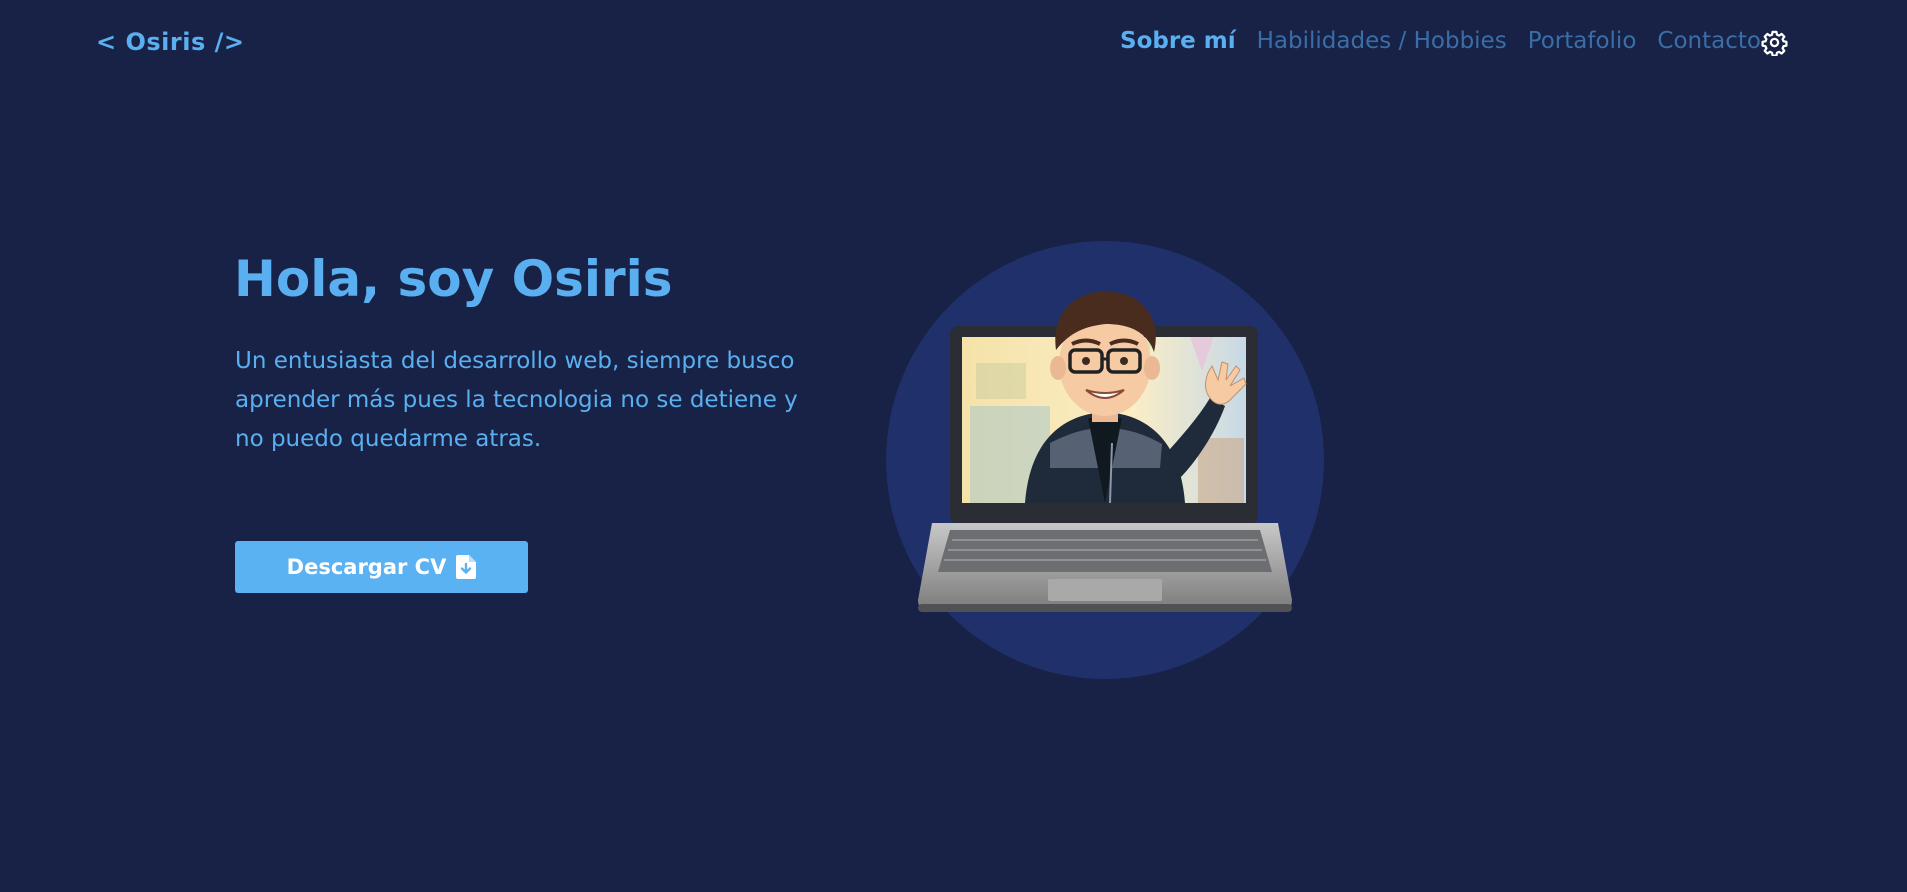  What do you see at coordinates (1178, 41) in the screenshot?
I see `nav-link-sobre-mi: Sobre mí` at bounding box center [1178, 41].